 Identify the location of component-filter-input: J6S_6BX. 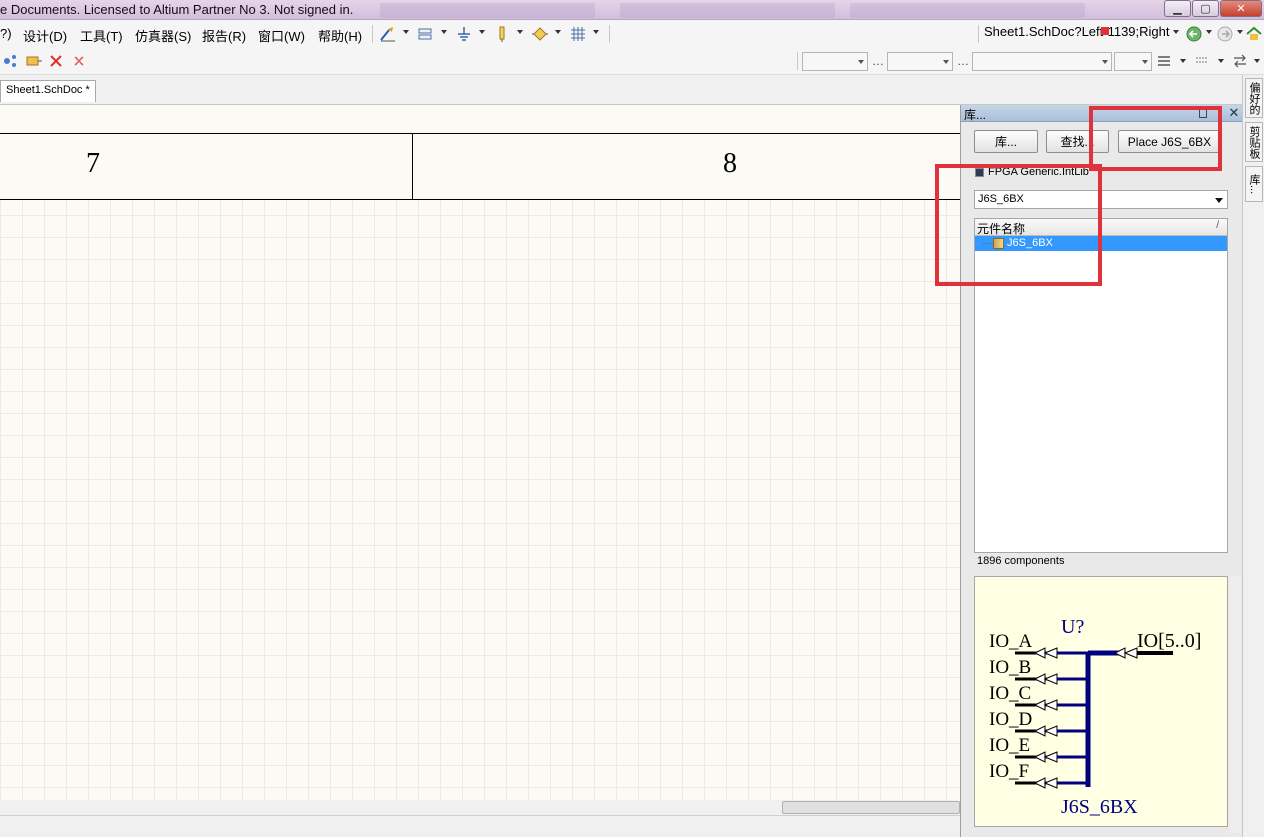
(1101, 199).